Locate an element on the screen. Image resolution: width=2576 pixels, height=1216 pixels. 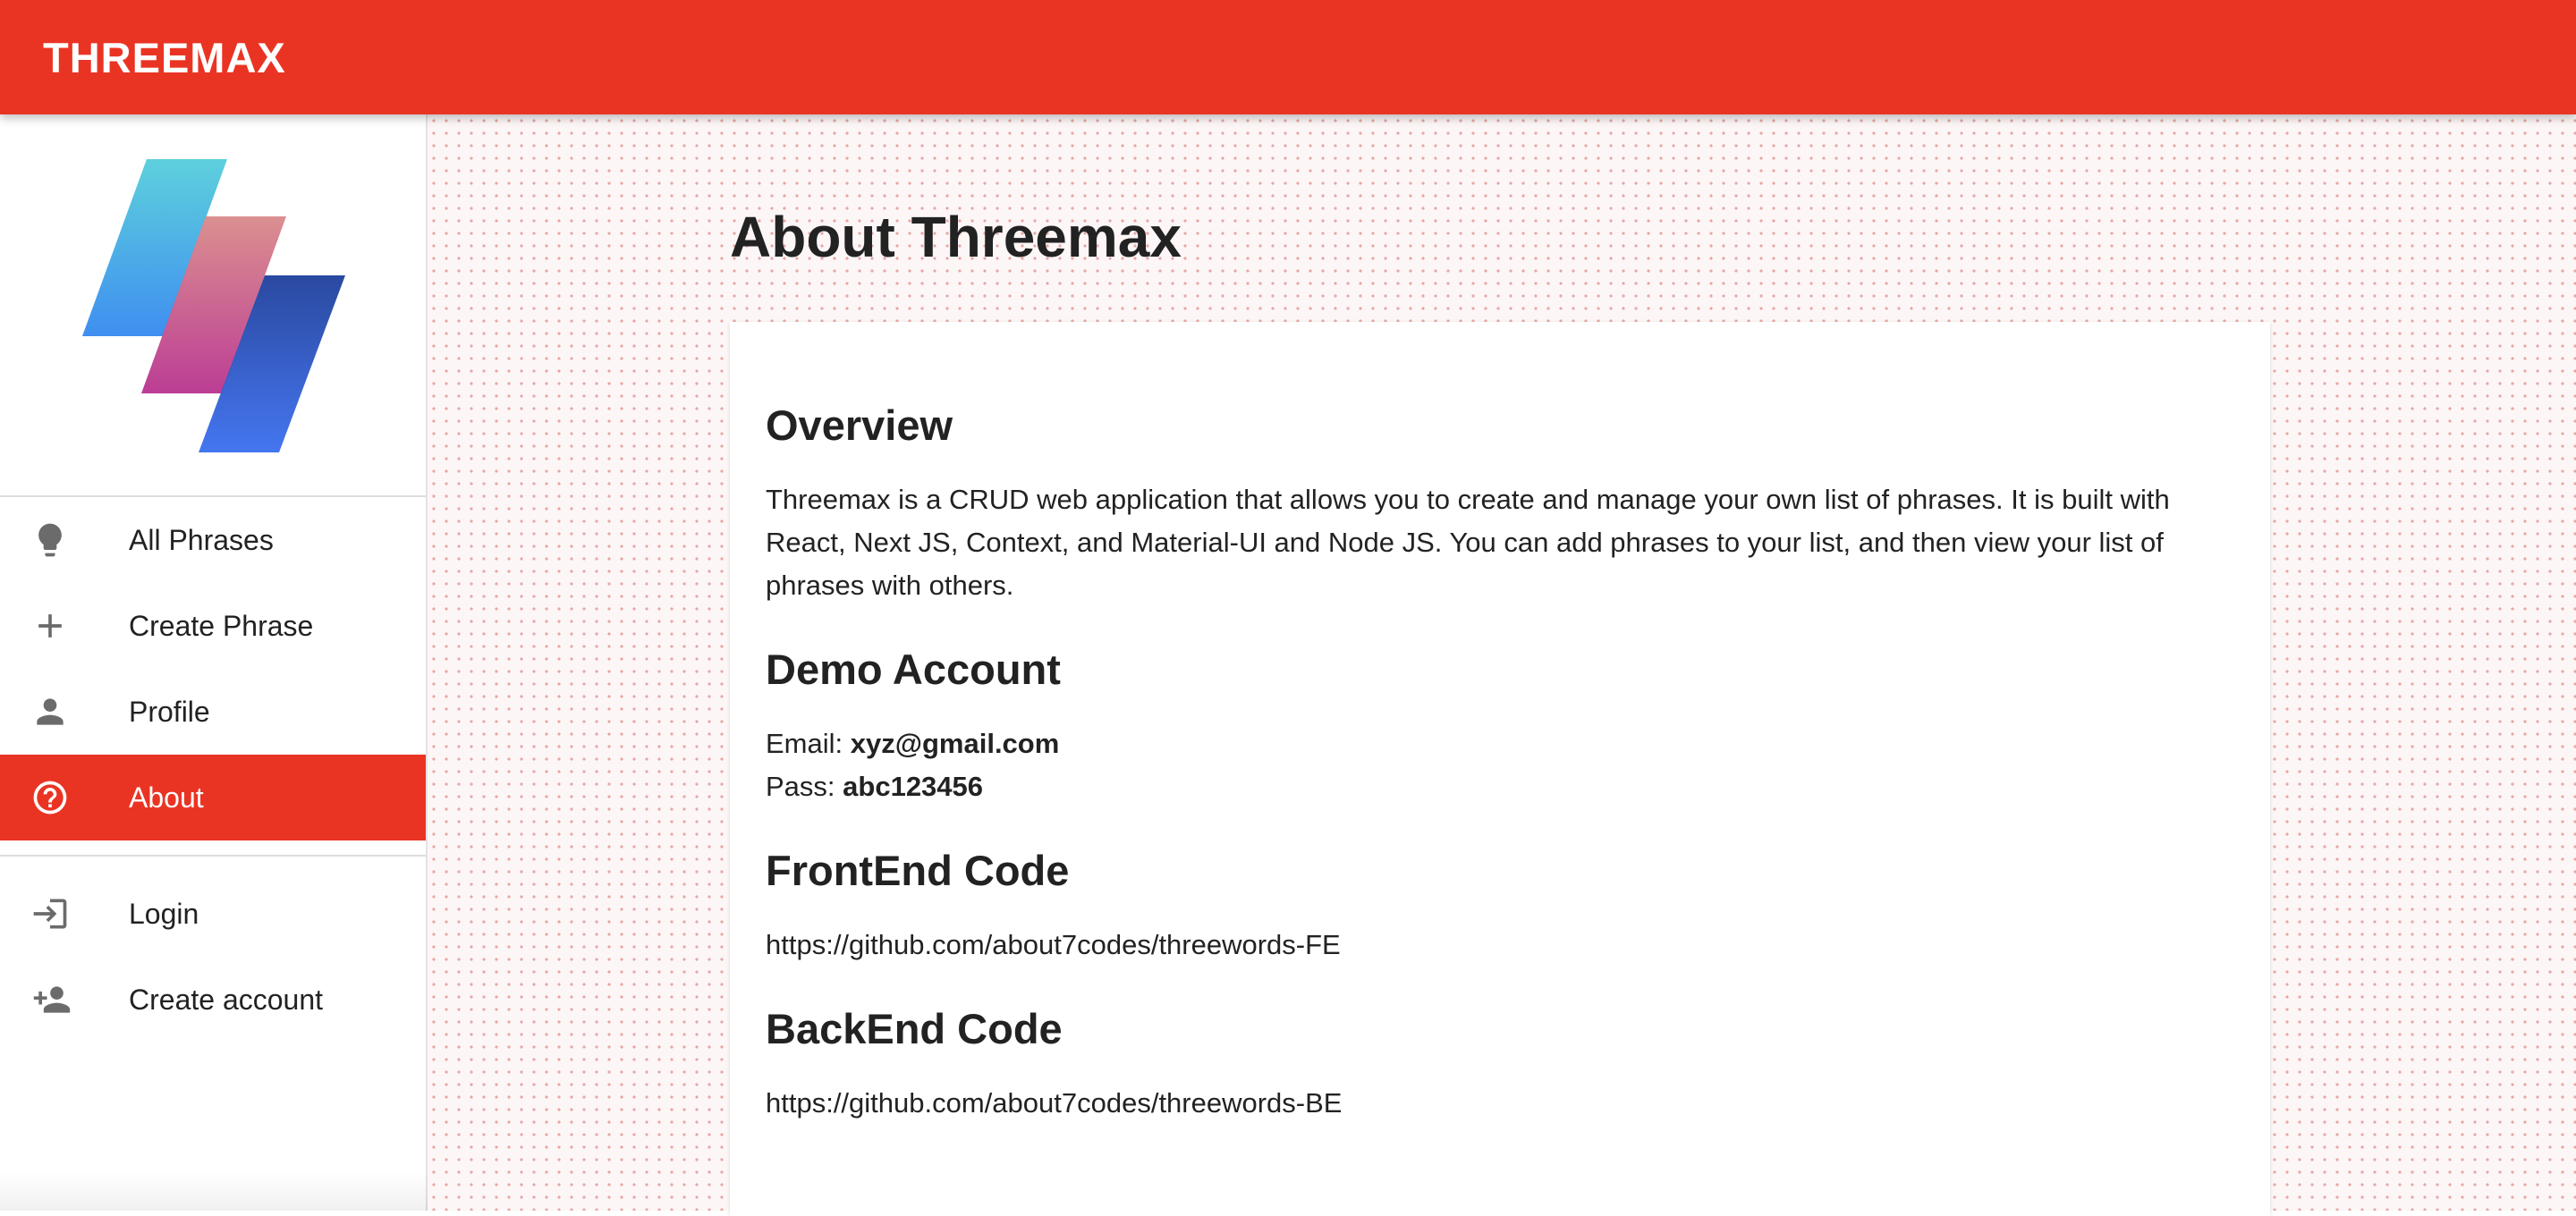
nav-item-all-phrases: All Phrases is located at coordinates (213, 540).